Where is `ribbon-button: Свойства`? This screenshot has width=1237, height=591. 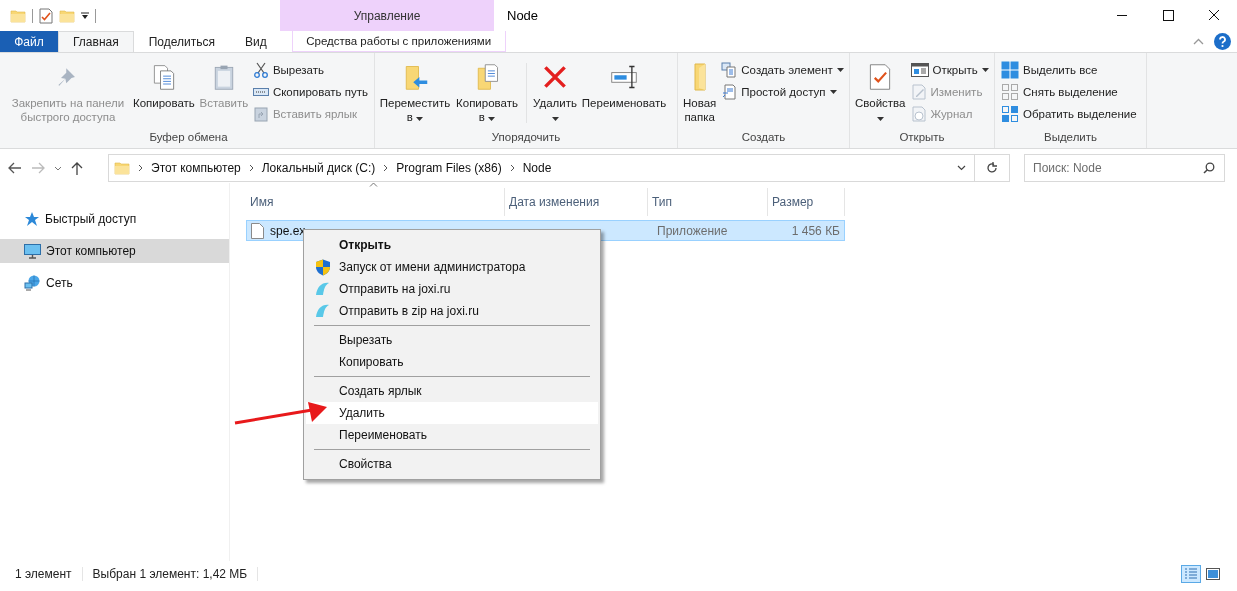 ribbon-button: Свойства is located at coordinates (880, 90).